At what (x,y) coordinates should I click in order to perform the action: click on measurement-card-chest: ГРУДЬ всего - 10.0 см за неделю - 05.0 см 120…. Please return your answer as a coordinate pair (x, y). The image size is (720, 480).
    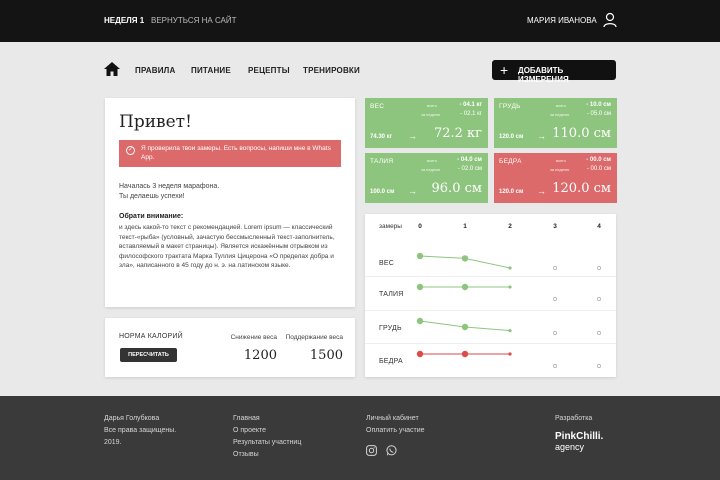
    Looking at the image, I should click on (555, 123).